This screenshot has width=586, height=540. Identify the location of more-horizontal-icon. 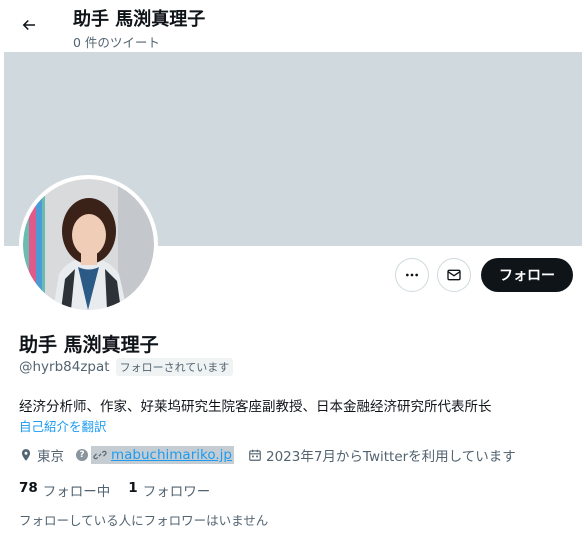
(412, 275).